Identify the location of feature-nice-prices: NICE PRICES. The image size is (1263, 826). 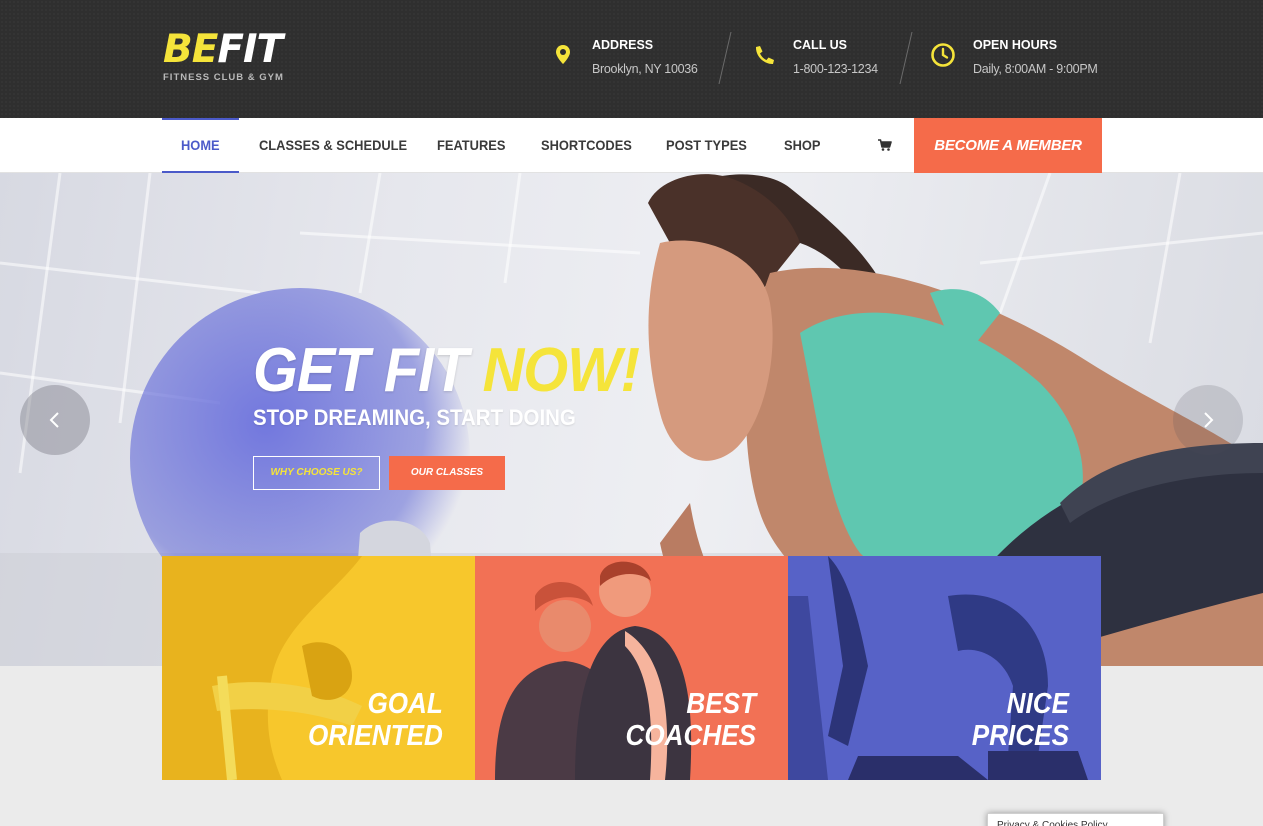
(944, 668).